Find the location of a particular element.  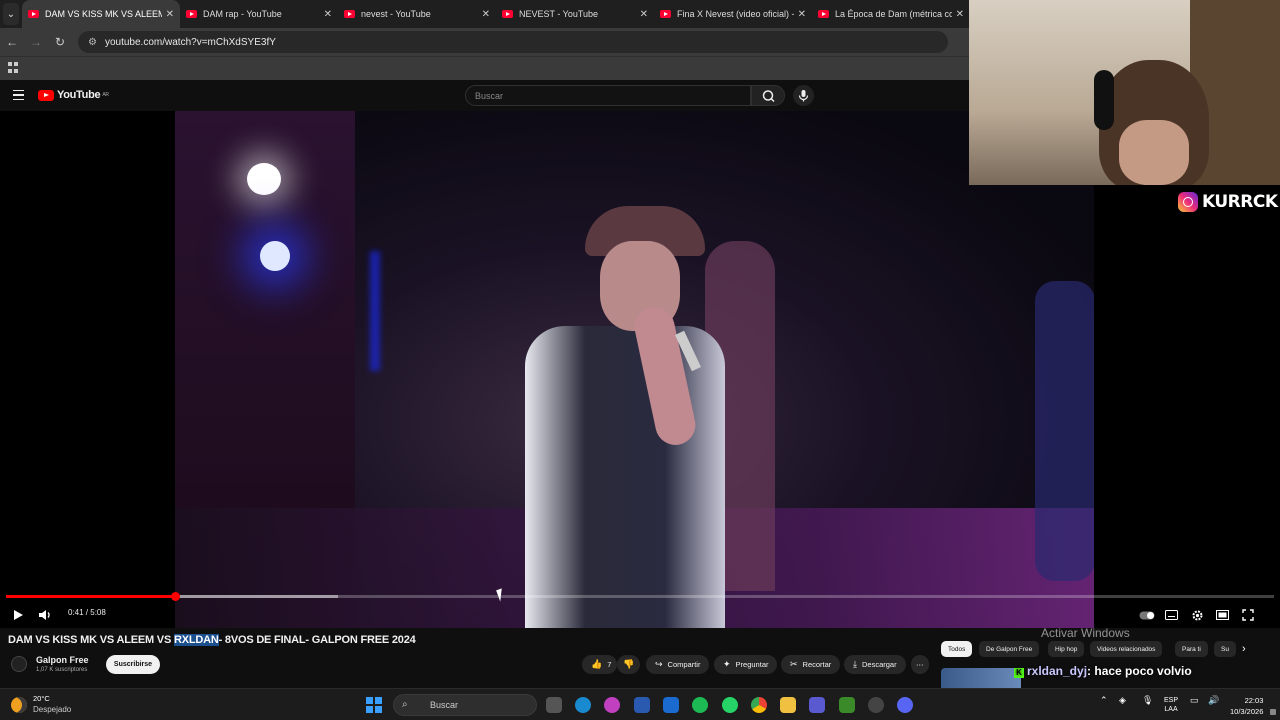

youtube-logo: YouTube AR is located at coordinates (73, 95).